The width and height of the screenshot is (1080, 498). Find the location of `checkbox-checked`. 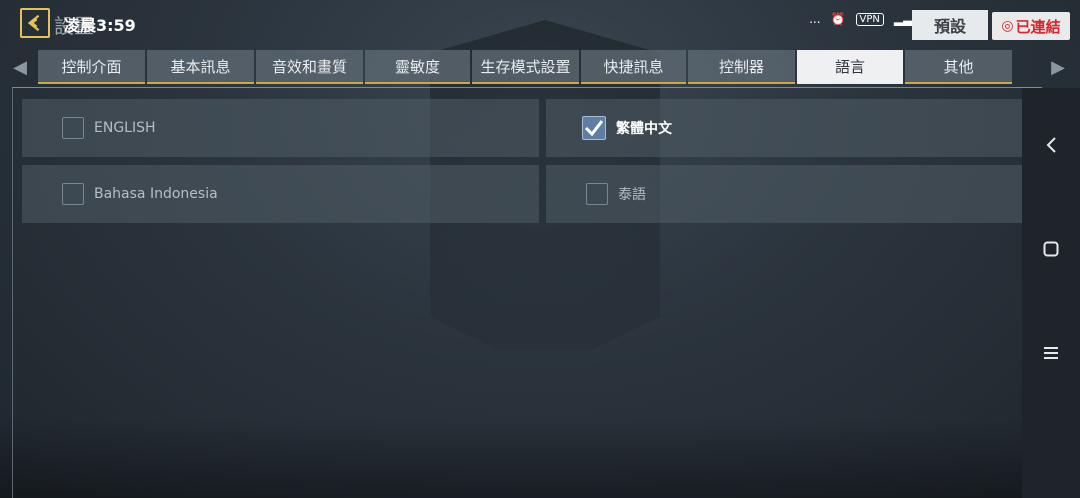

checkbox-checked is located at coordinates (594, 128).